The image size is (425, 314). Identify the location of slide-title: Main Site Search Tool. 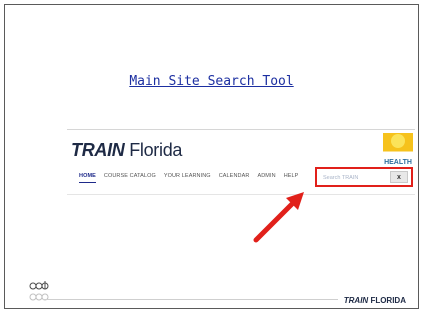
(211, 81).